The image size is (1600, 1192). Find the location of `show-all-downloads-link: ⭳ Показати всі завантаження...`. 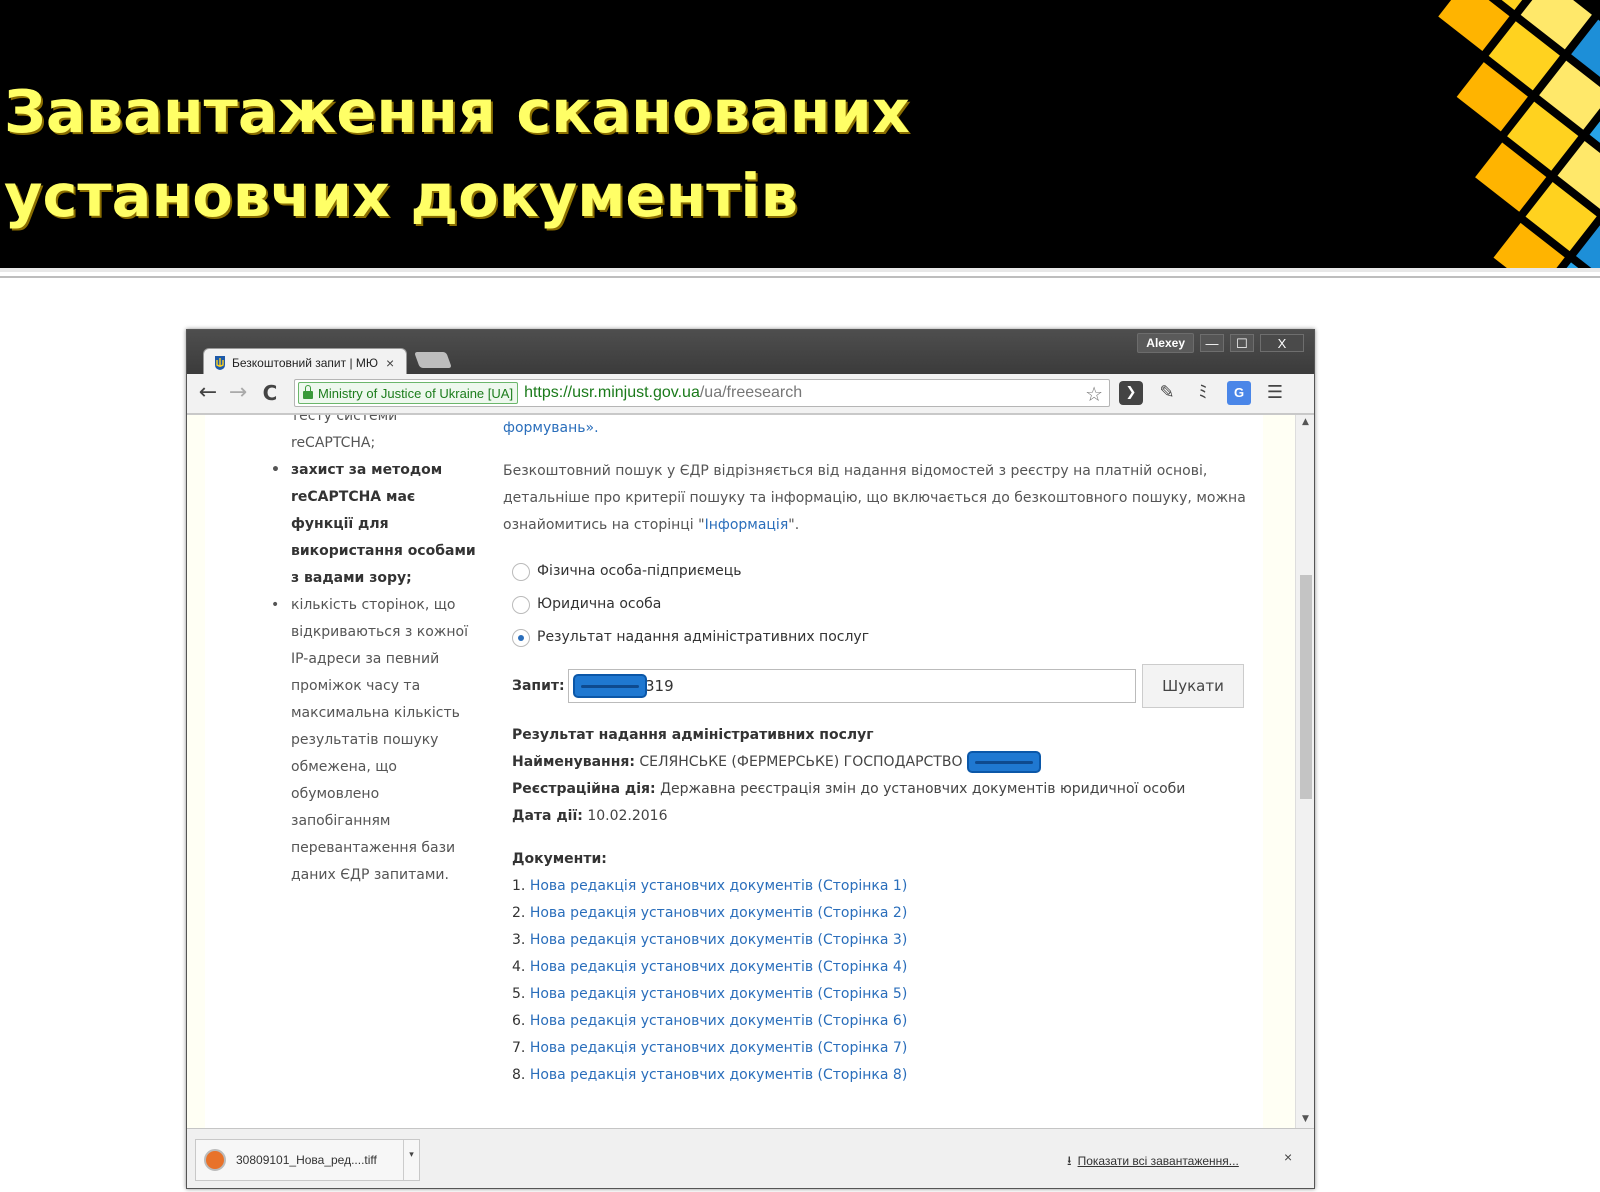

show-all-downloads-link: ⭳ Показати всі завантаження... is located at coordinates (1153, 1163).